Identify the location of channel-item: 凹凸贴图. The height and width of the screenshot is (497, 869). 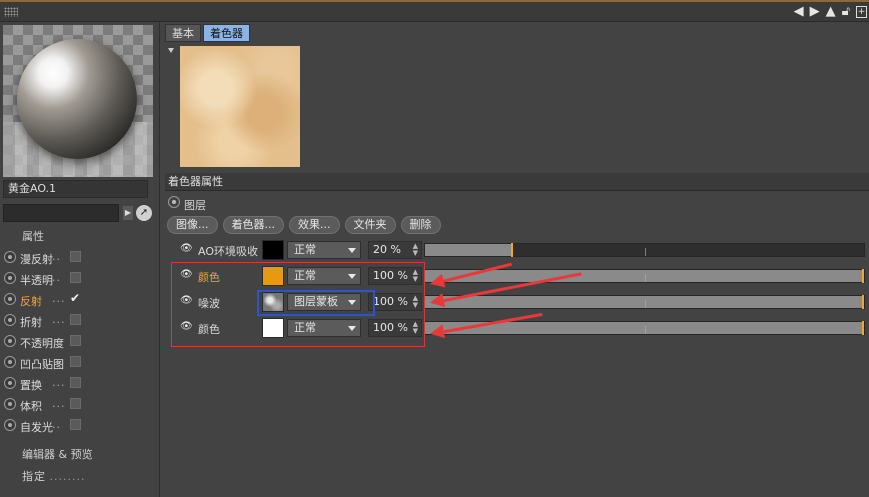
(79, 362).